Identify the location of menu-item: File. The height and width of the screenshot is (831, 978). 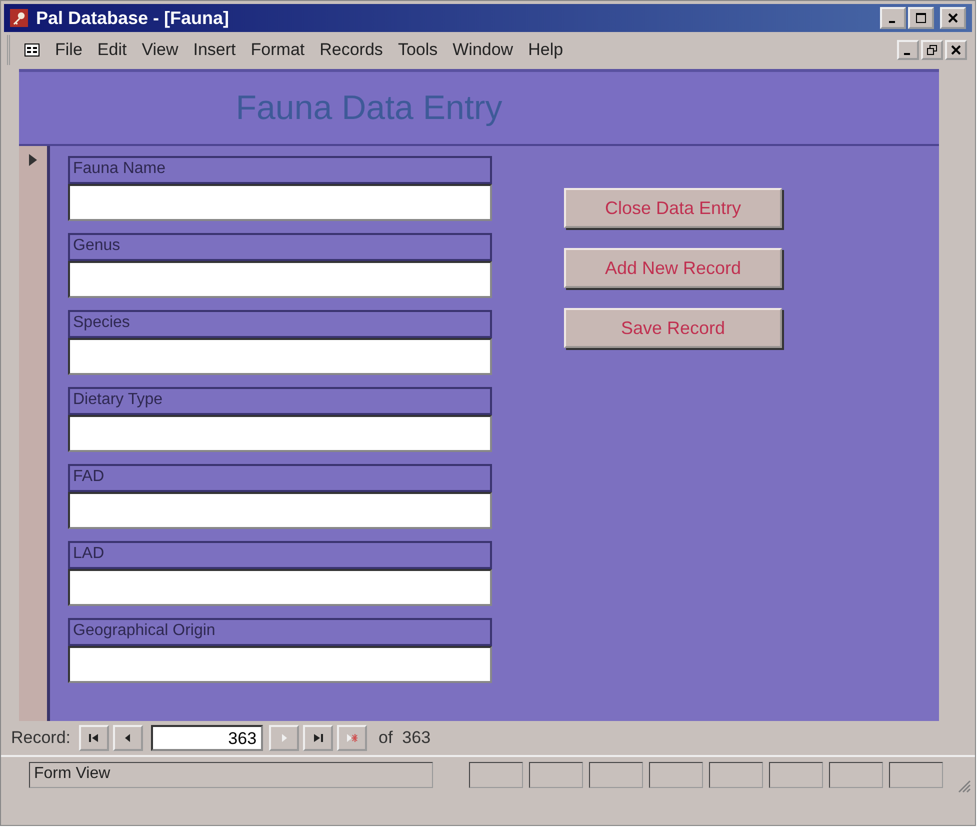
(68, 50).